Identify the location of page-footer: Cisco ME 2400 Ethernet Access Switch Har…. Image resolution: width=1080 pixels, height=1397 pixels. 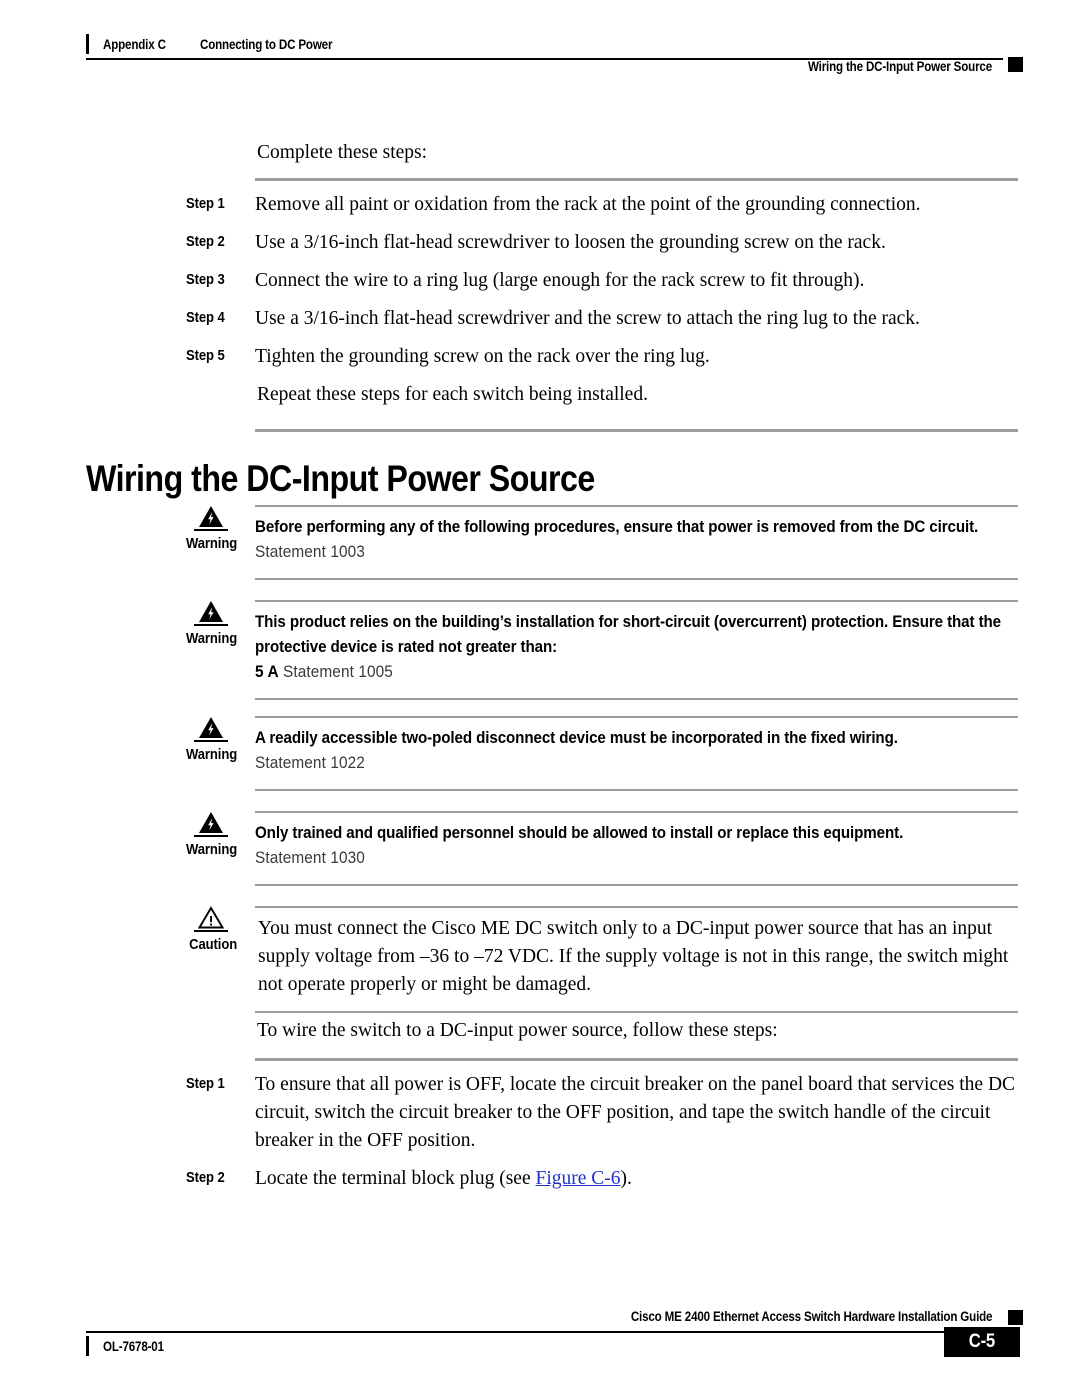
(540, 1348).